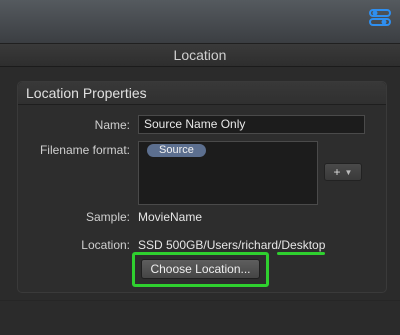 Image resolution: width=400 pixels, height=335 pixels. What do you see at coordinates (228, 173) in the screenshot?
I see `filename-format-field: Source` at bounding box center [228, 173].